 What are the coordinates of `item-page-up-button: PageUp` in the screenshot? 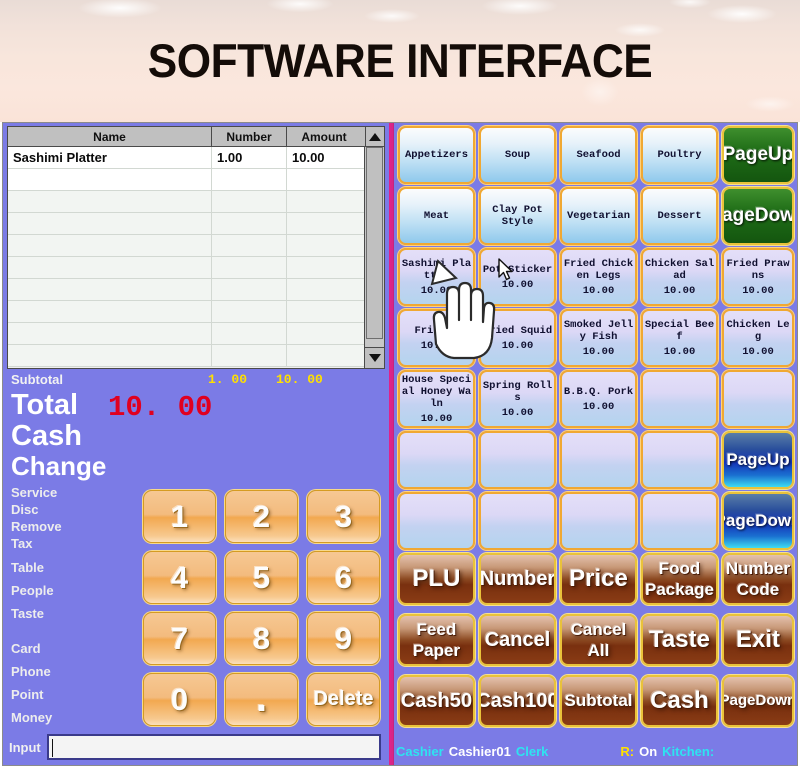 It's located at (758, 460).